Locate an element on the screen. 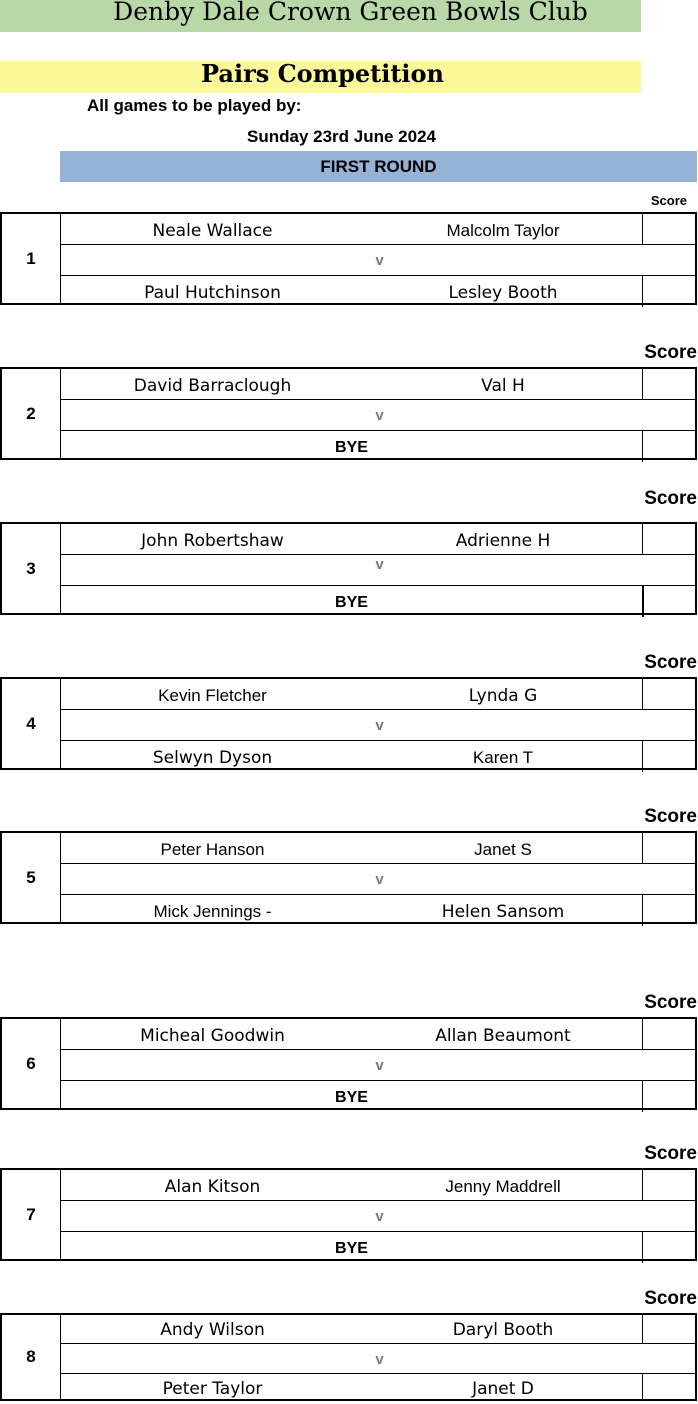  pair1-player-a: Neale Wallace is located at coordinates (212, 231).